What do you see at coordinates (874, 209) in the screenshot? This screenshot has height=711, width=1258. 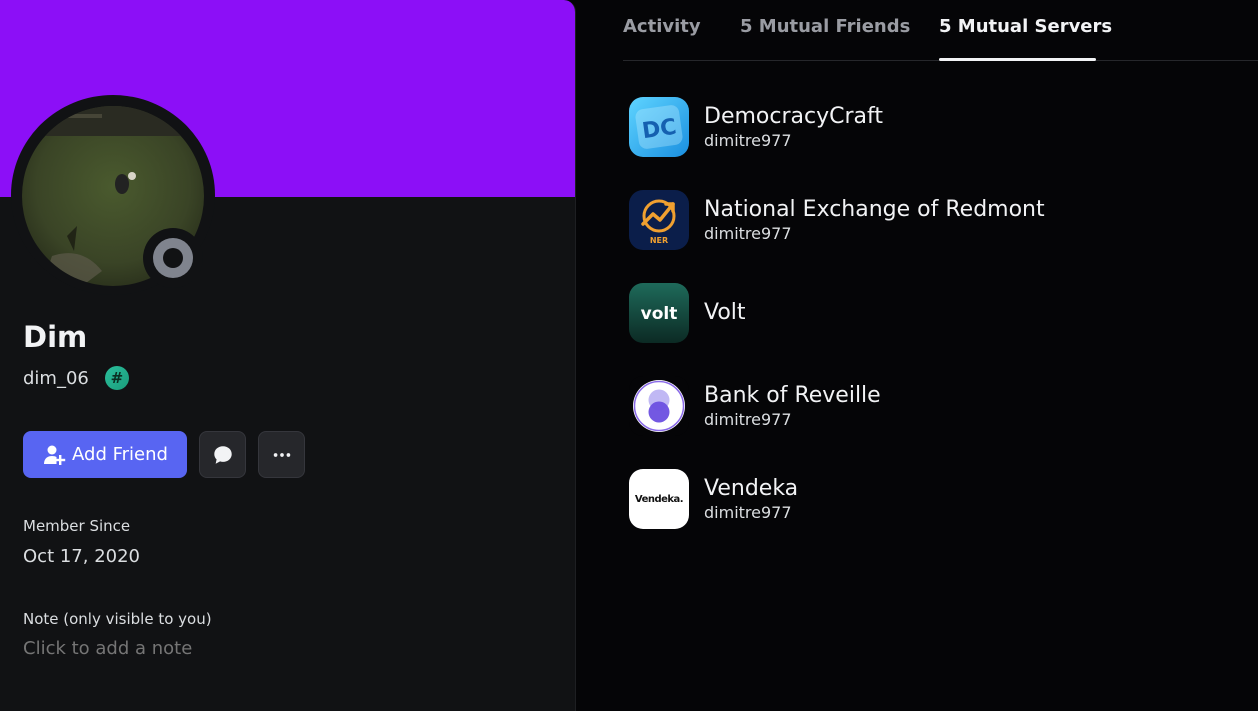 I see `server-name: National Exchange of Redmont` at bounding box center [874, 209].